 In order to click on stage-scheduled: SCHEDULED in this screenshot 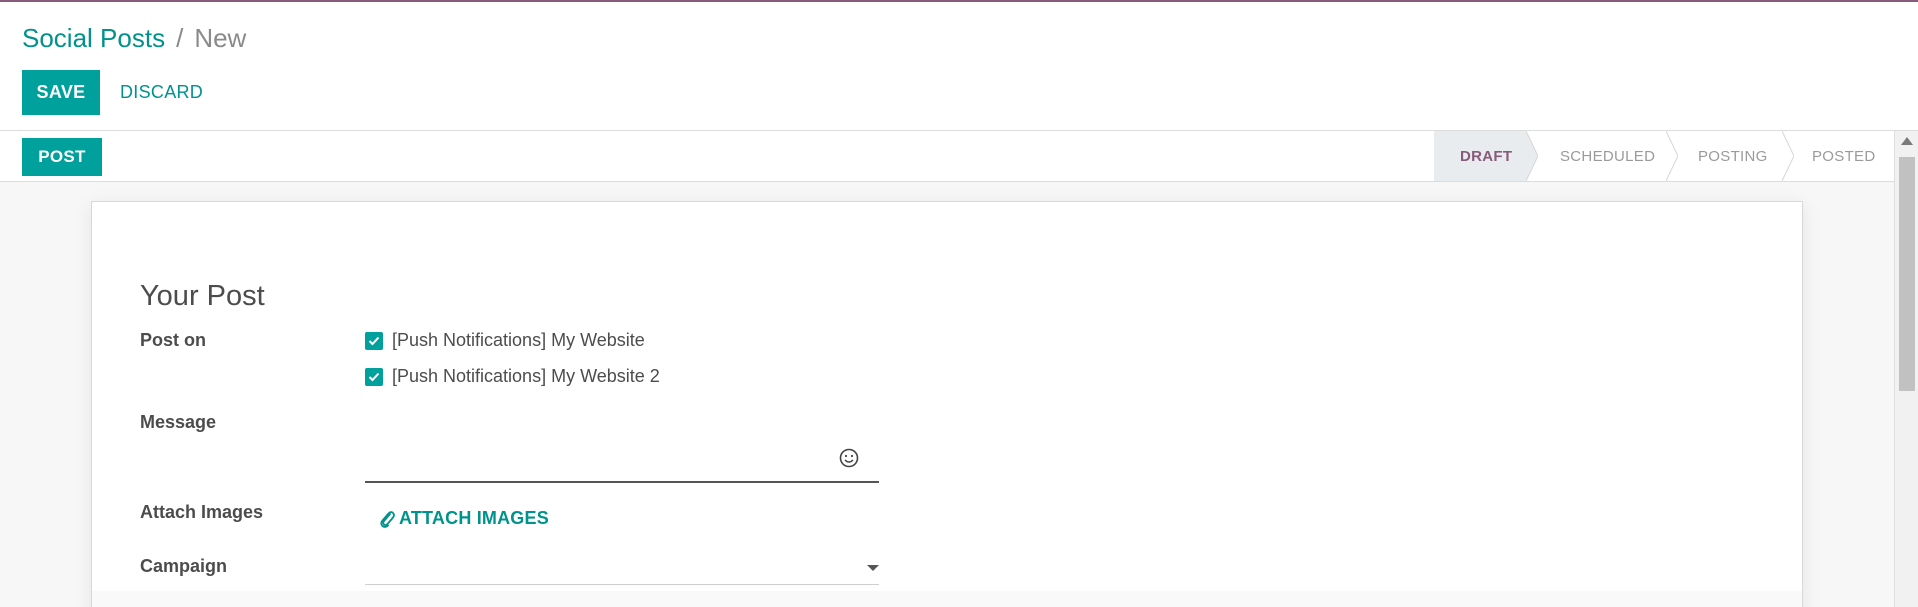, I will do `click(1602, 156)`.